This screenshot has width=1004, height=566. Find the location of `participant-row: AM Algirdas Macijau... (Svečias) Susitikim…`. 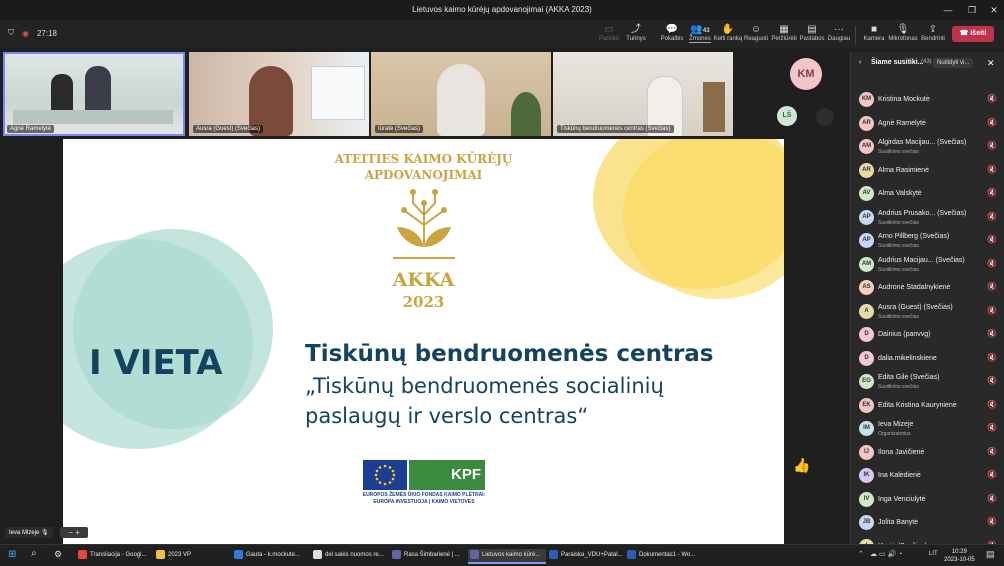

participant-row: AM Algirdas Macijau... (Svečias) Susitikim… is located at coordinates (927, 147).